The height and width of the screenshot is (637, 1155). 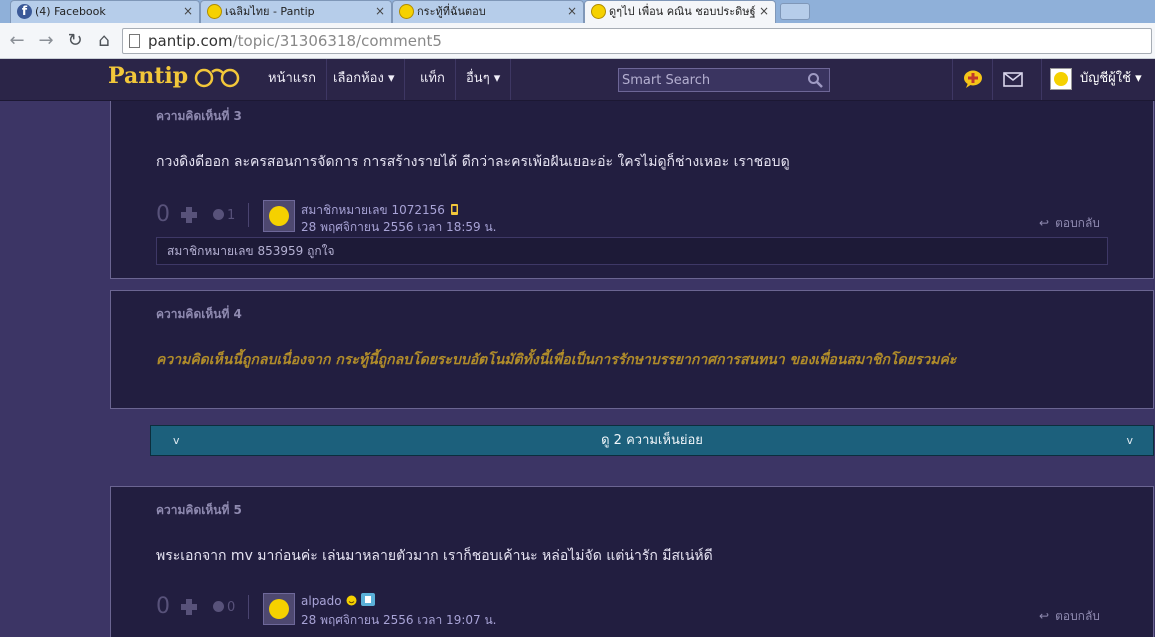 I want to click on view-subcomments-bar: v ดู 2 ความเห็นย่อย v, so click(x=652, y=440).